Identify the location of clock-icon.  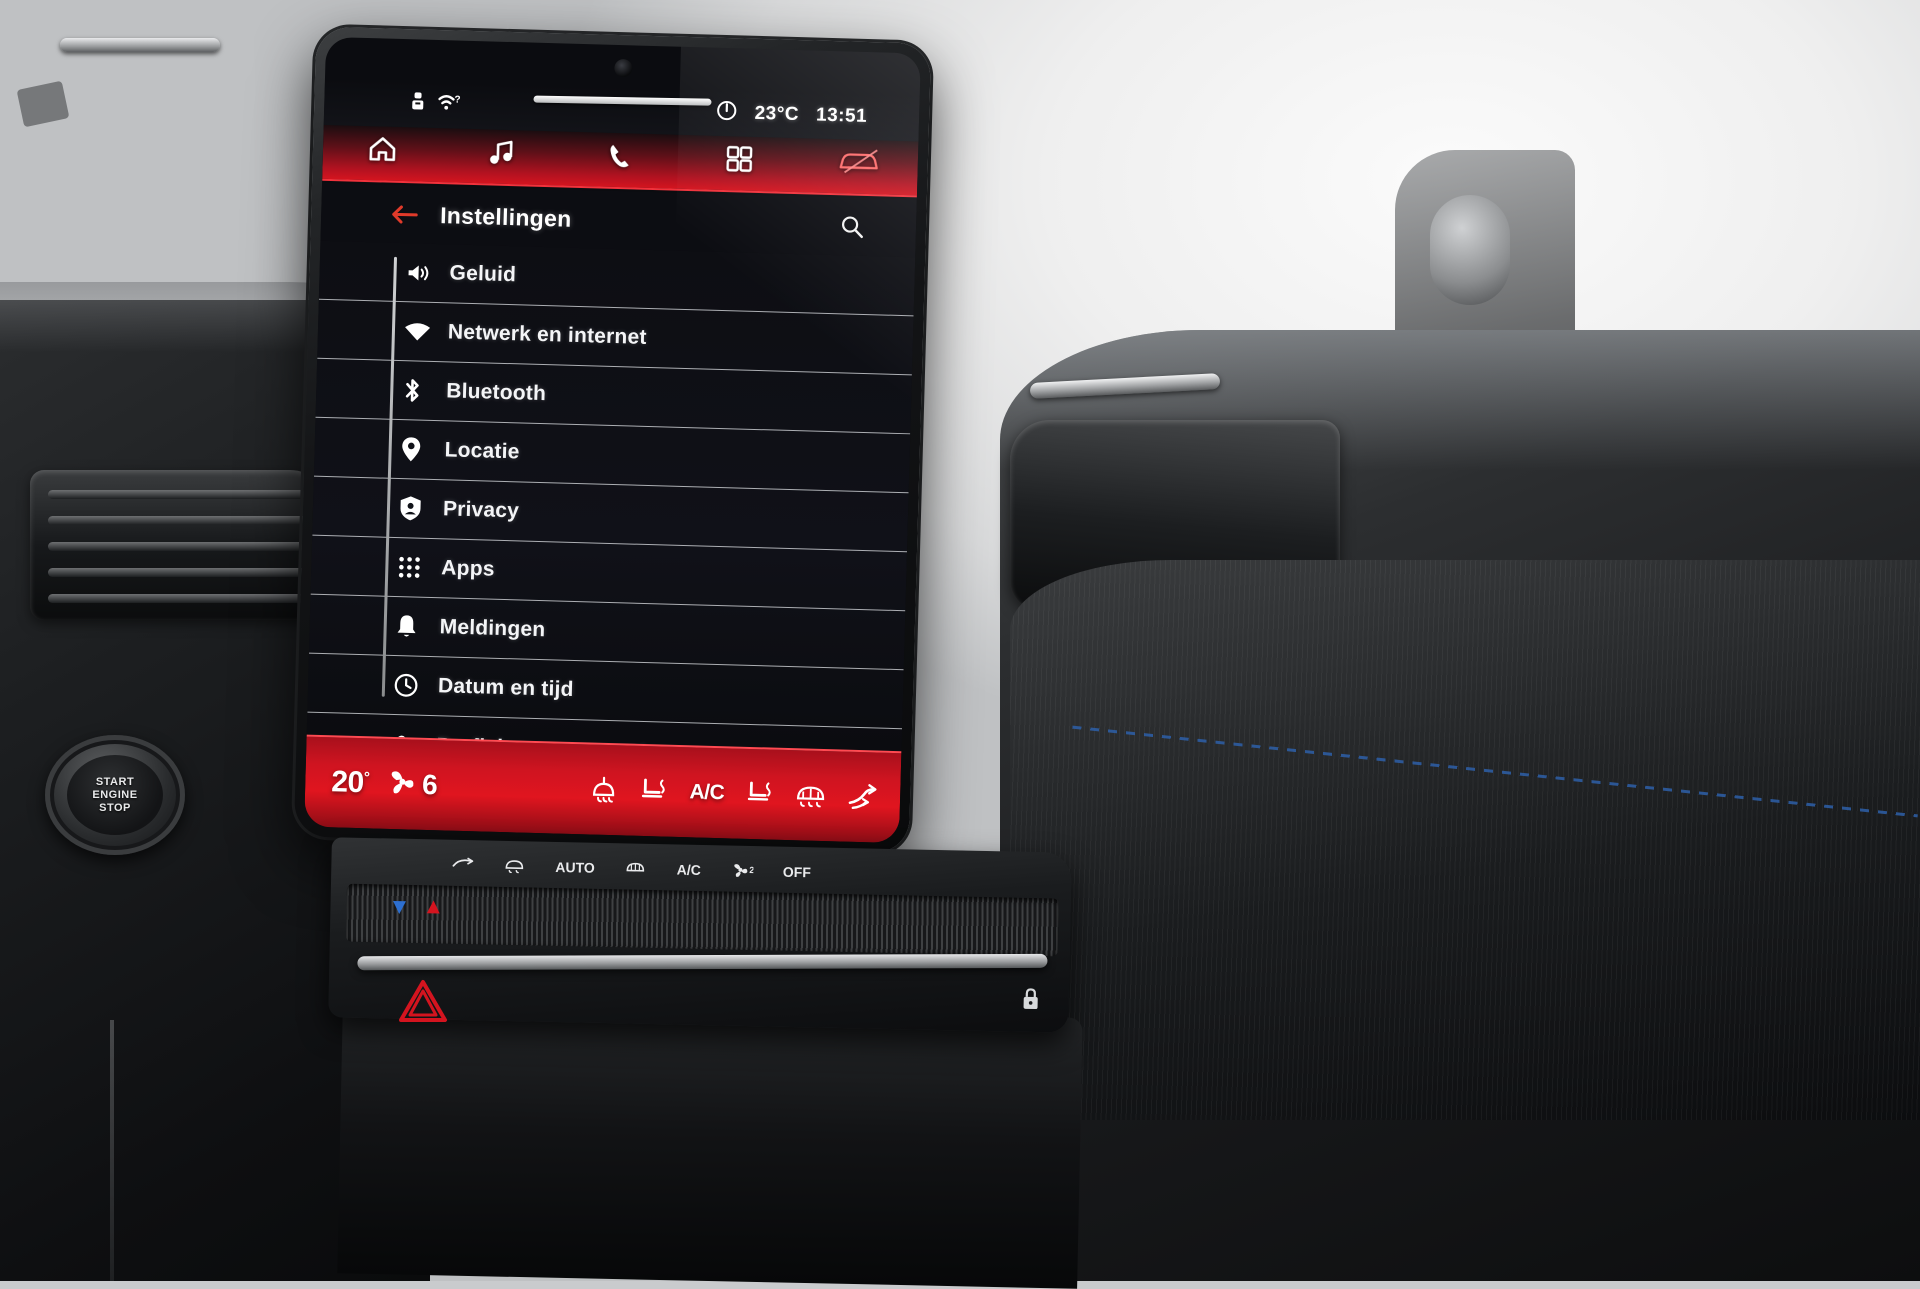
(416, 685).